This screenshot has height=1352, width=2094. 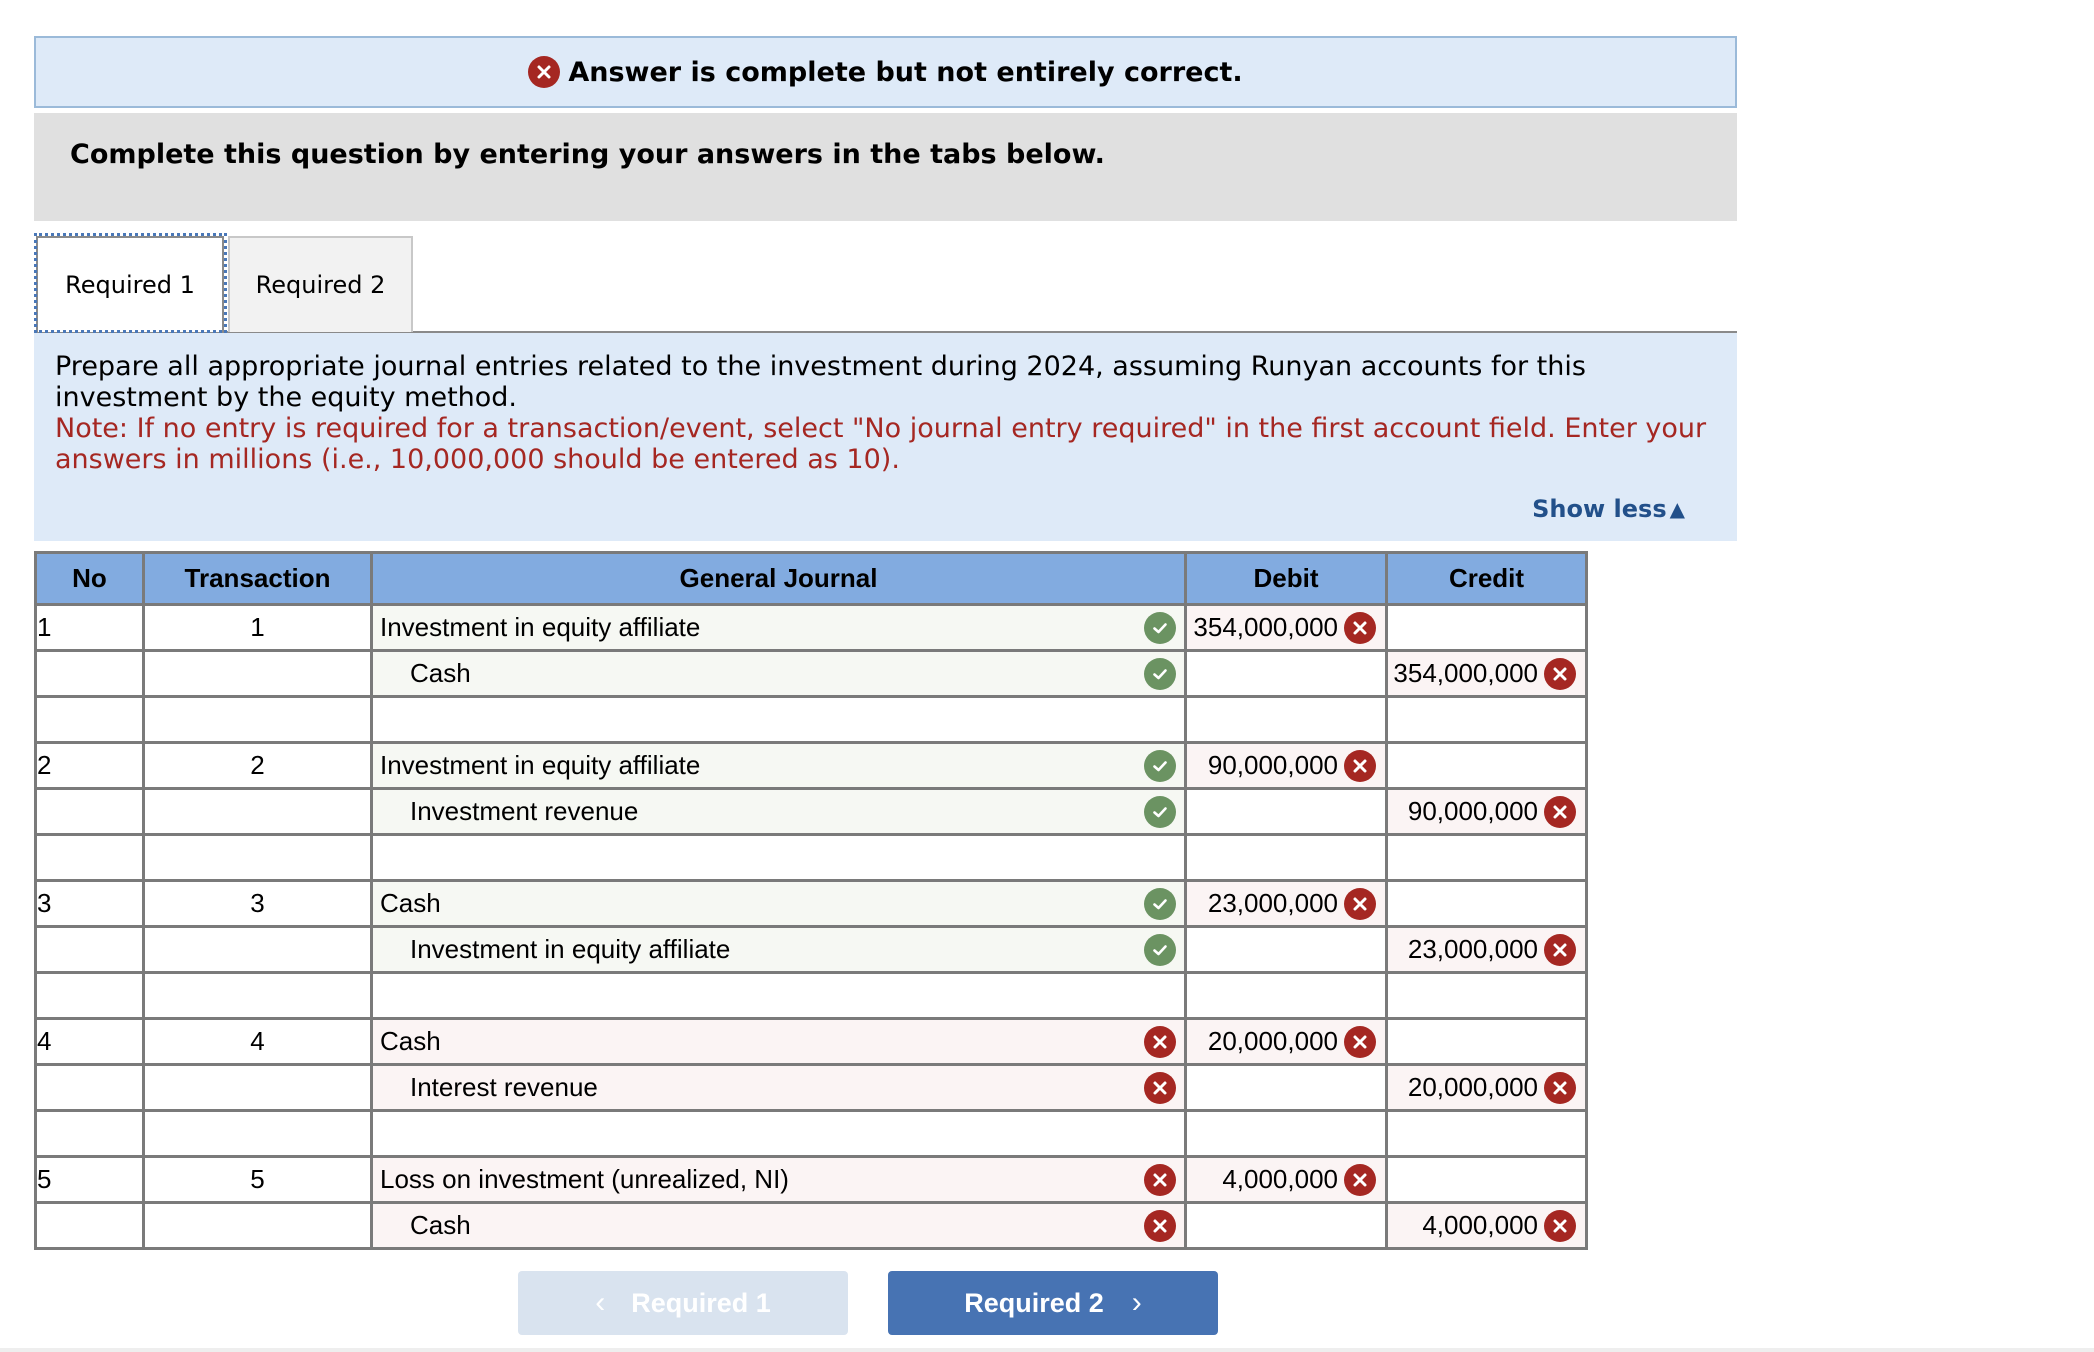 I want to click on cell-debit: 23,000,000, so click(x=1286, y=903).